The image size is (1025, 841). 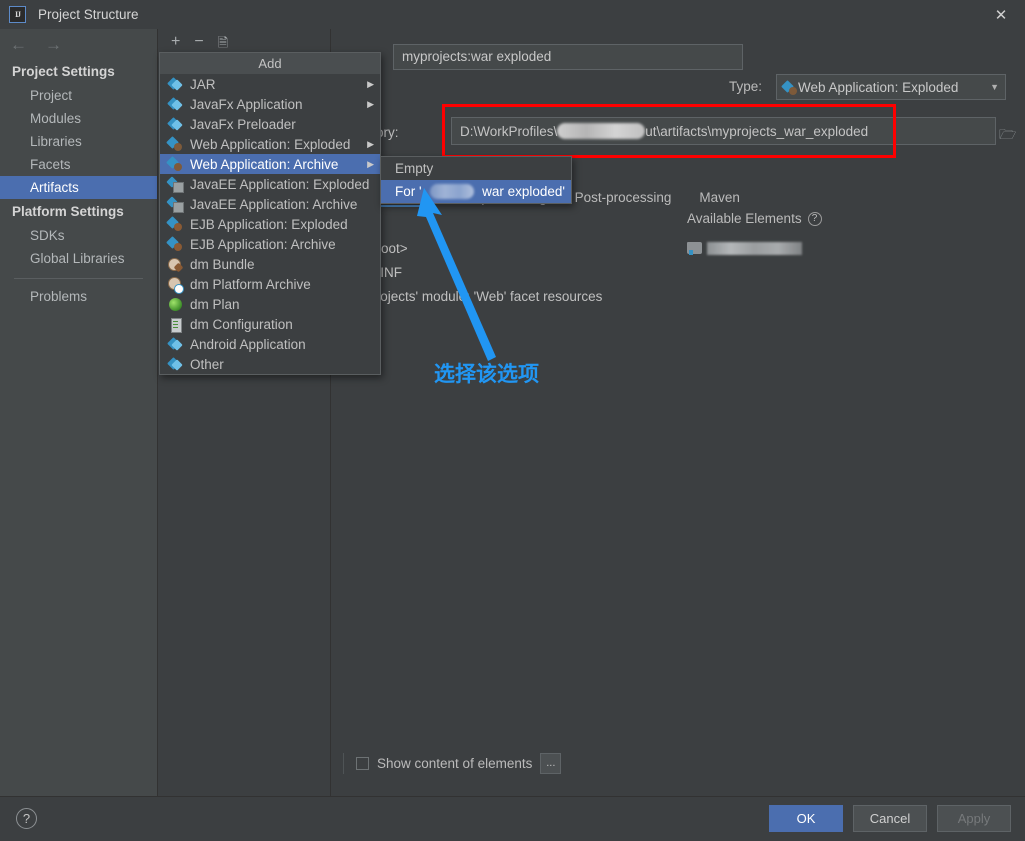 What do you see at coordinates (222, 264) in the screenshot?
I see `menu-item-label: dm Bundle` at bounding box center [222, 264].